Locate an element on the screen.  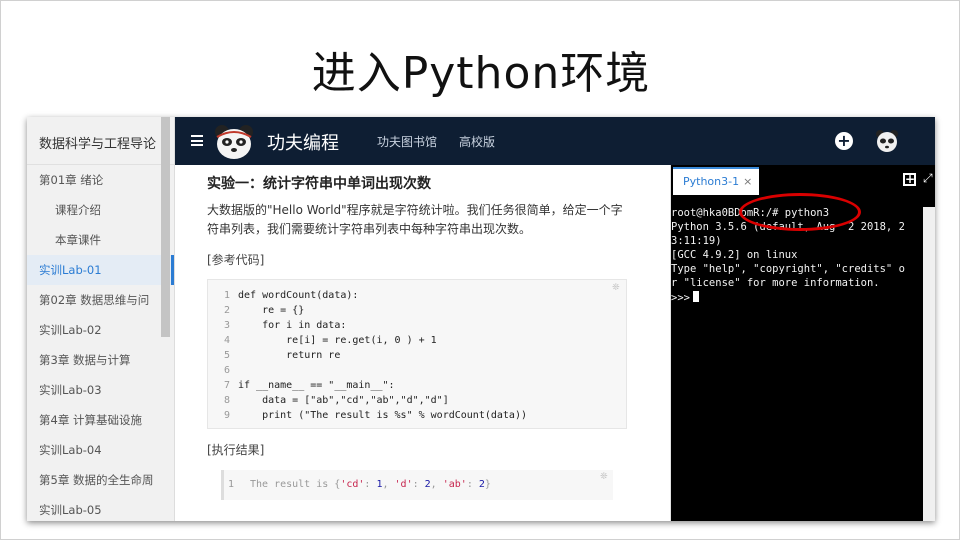
nav-link-university: 高校版 is located at coordinates (477, 141).